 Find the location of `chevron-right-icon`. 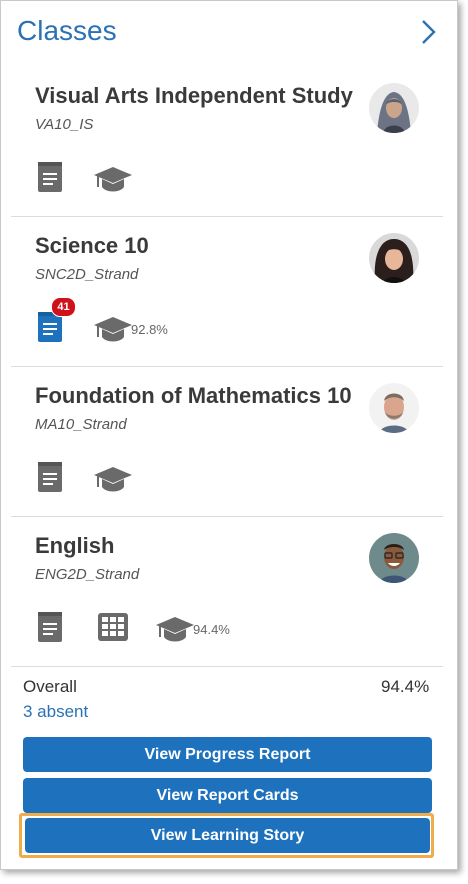

chevron-right-icon is located at coordinates (429, 32).